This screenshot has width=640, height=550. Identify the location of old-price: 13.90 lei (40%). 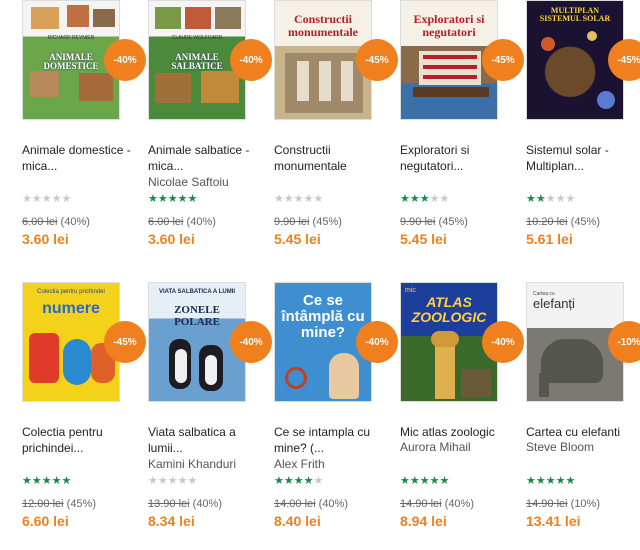
(185, 504).